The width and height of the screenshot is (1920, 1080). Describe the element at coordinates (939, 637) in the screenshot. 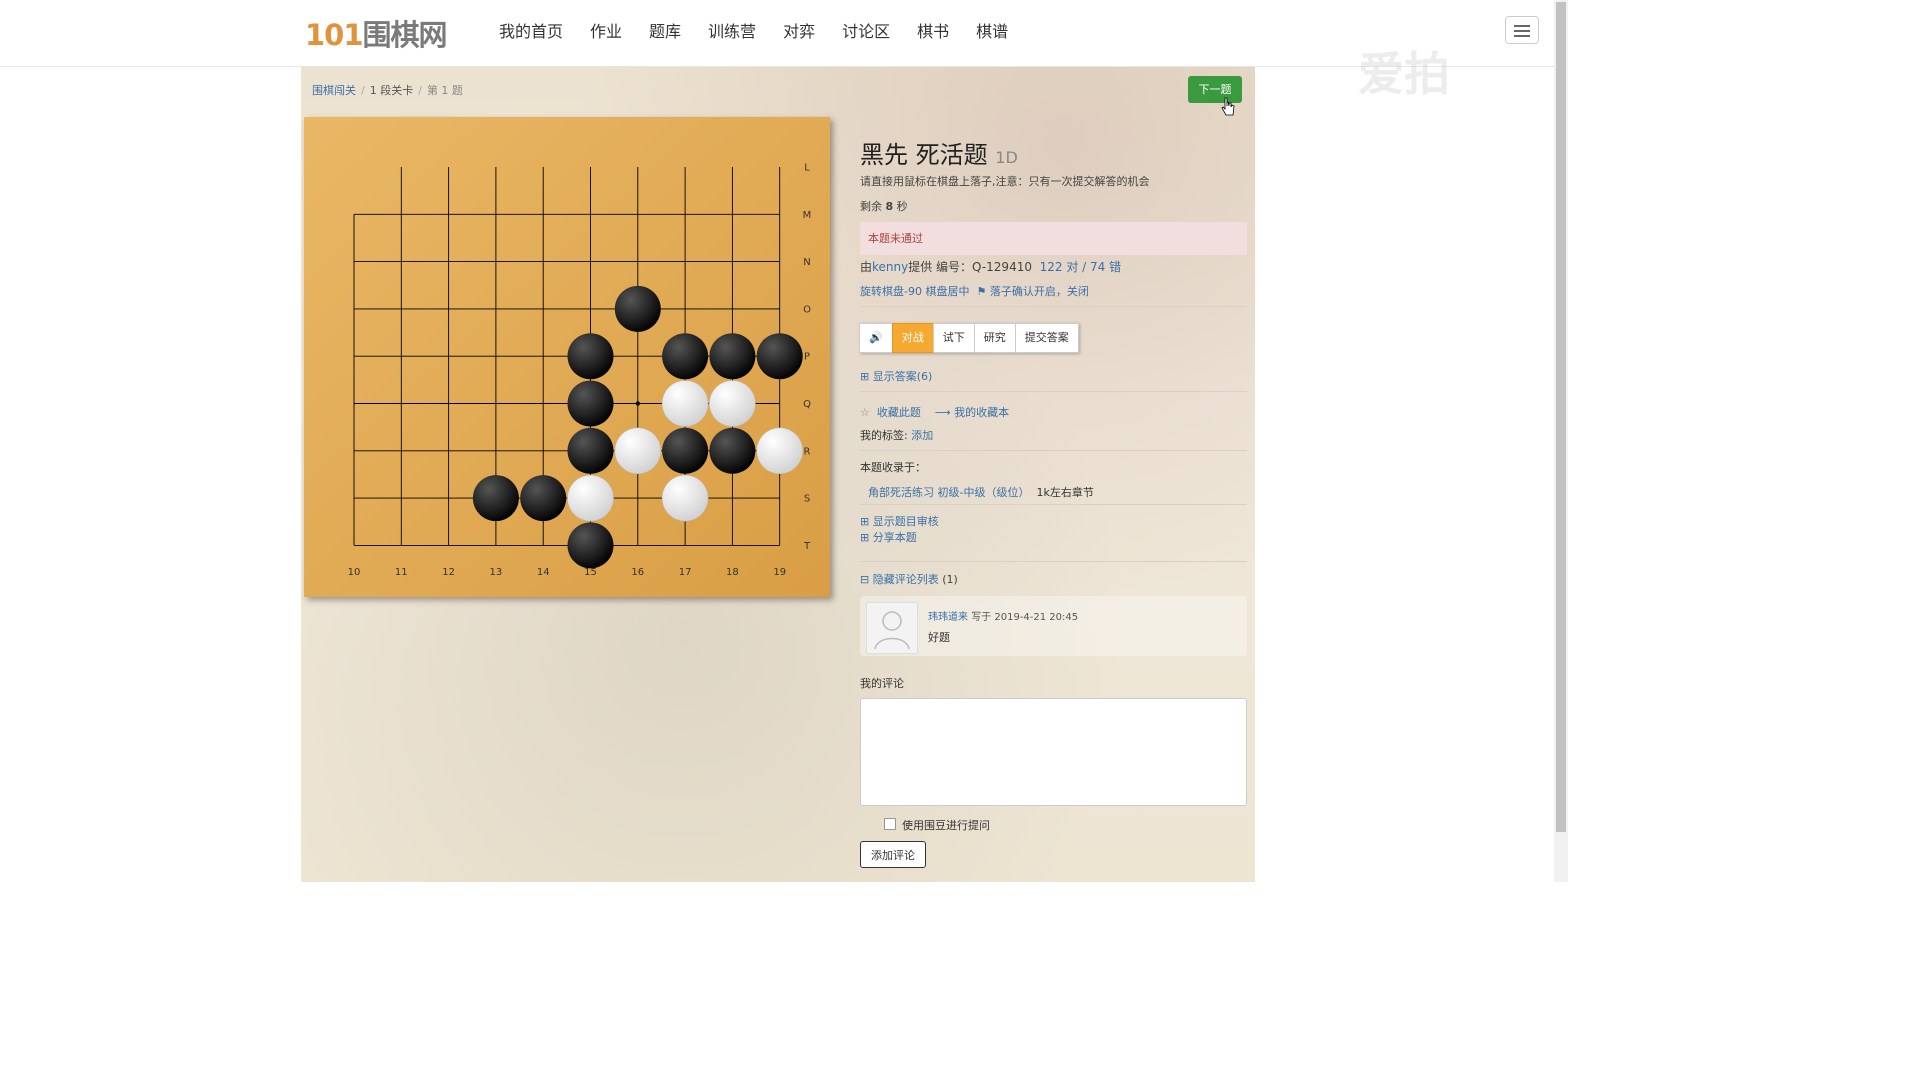

I see `comment-text: 好题` at that location.